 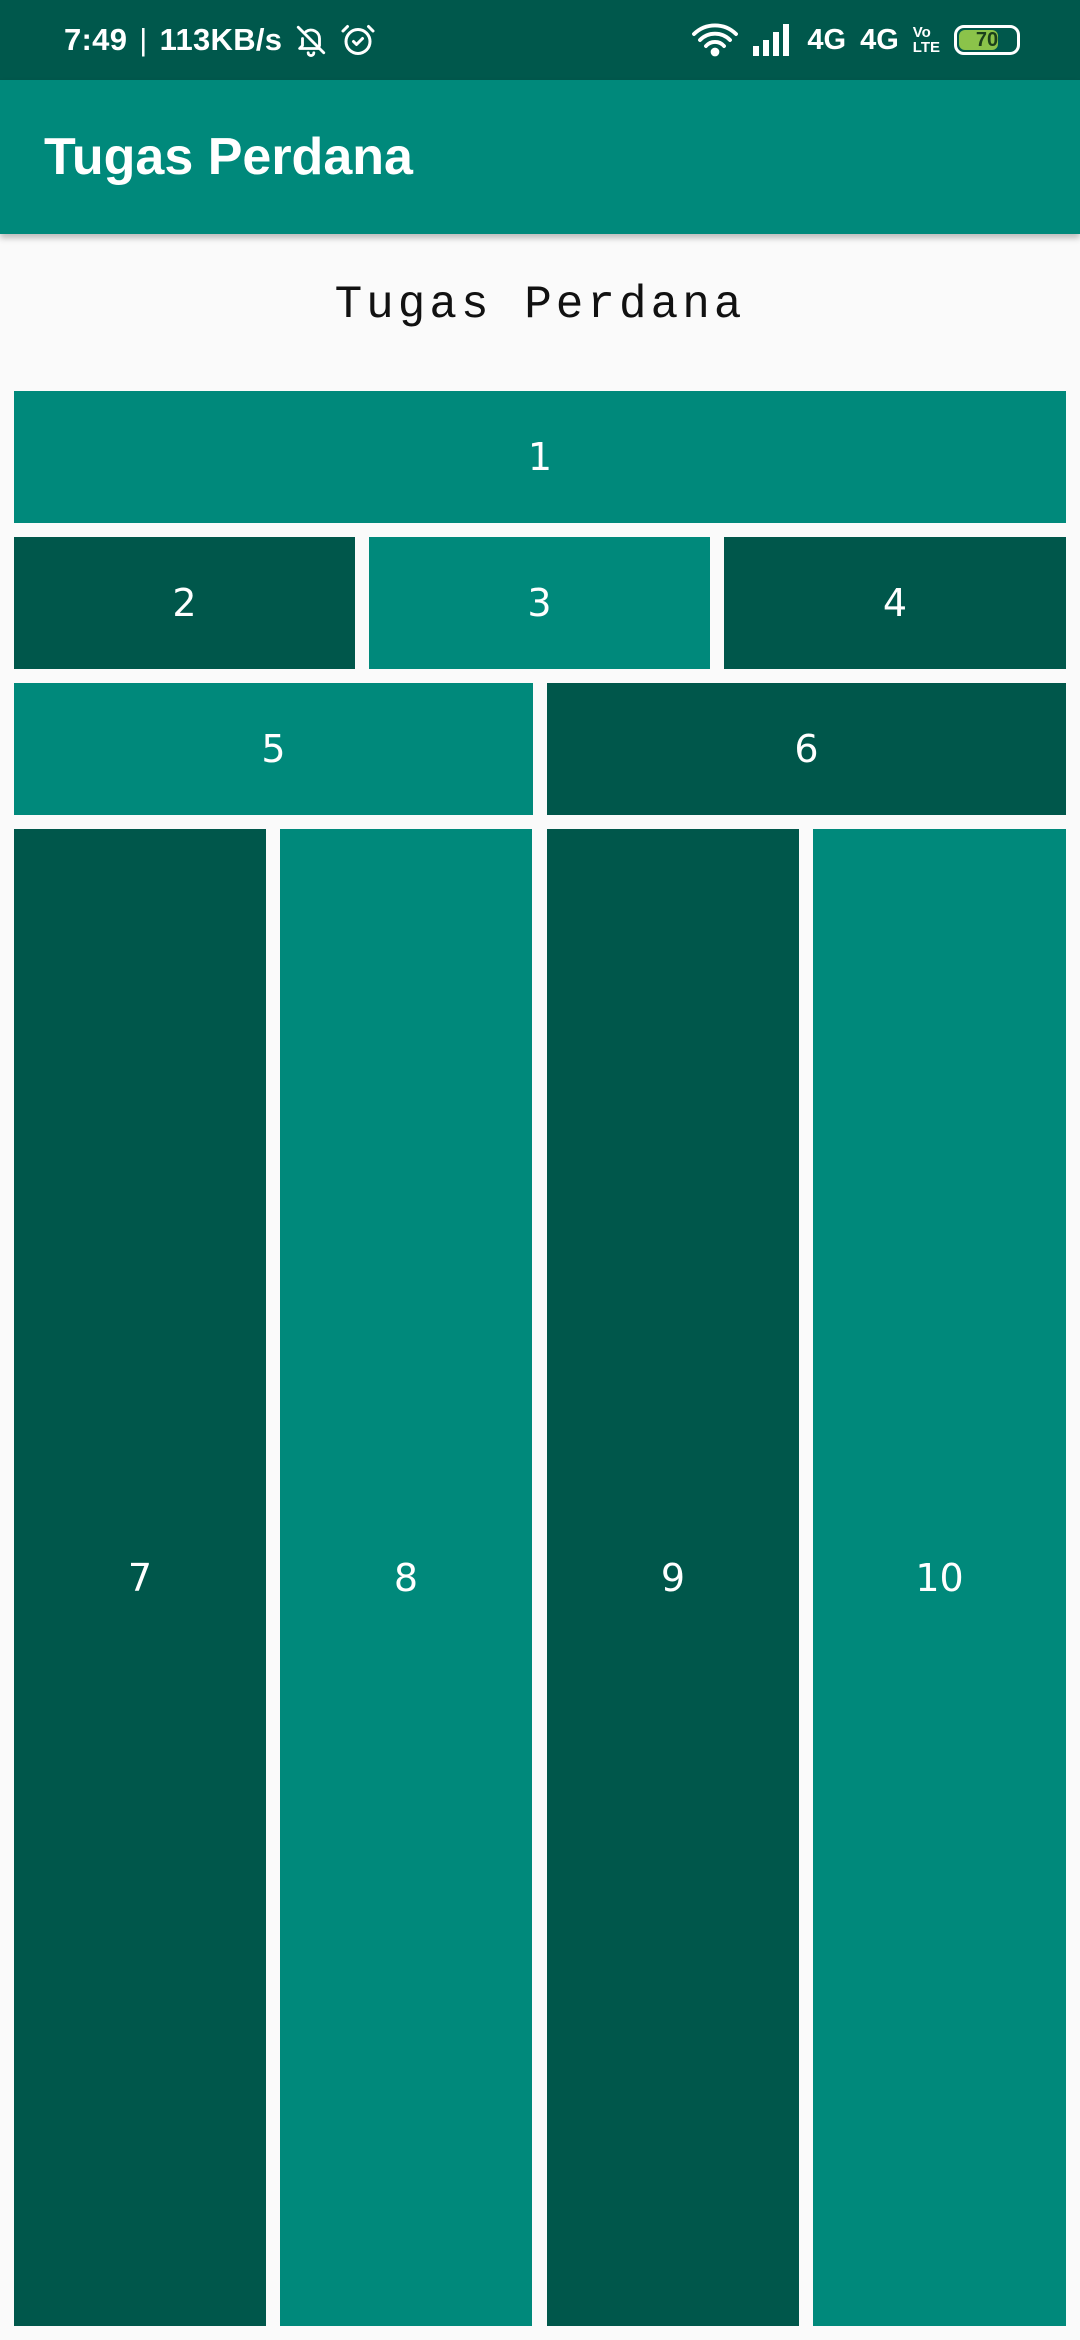 I want to click on box-7-label: 7, so click(x=140, y=1577).